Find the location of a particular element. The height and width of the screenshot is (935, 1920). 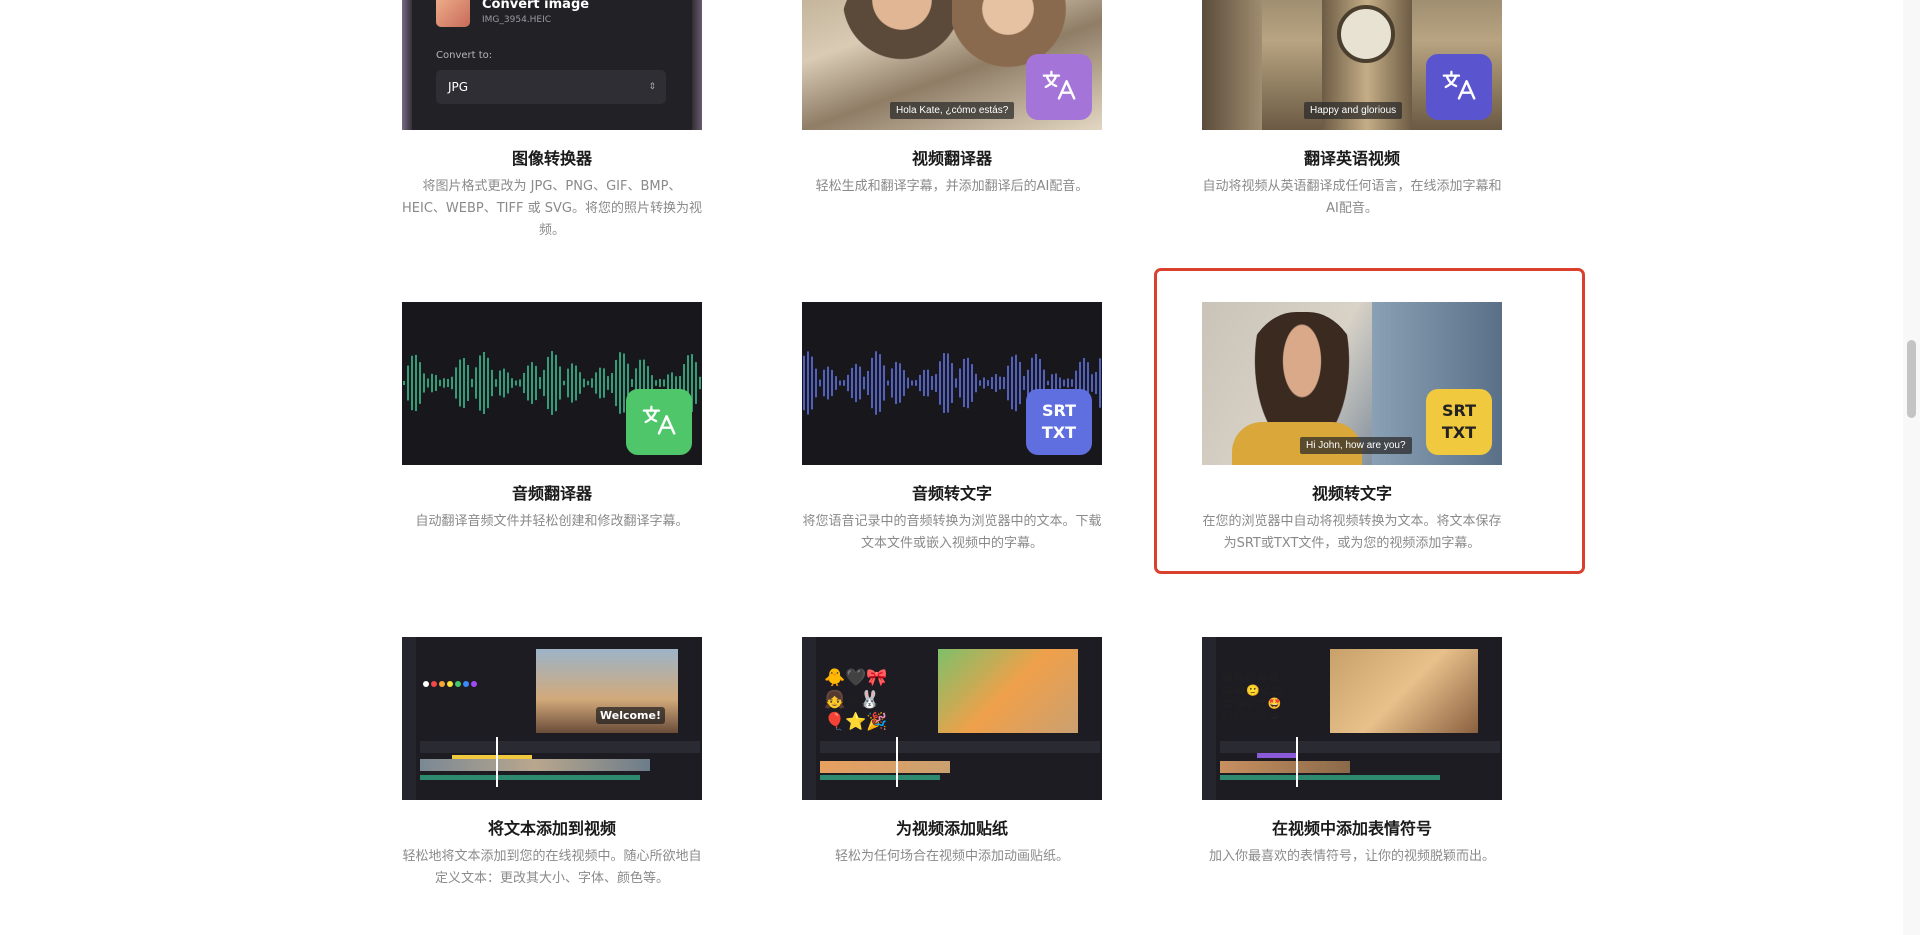

mock-heading: Convert image is located at coordinates (536, 6).